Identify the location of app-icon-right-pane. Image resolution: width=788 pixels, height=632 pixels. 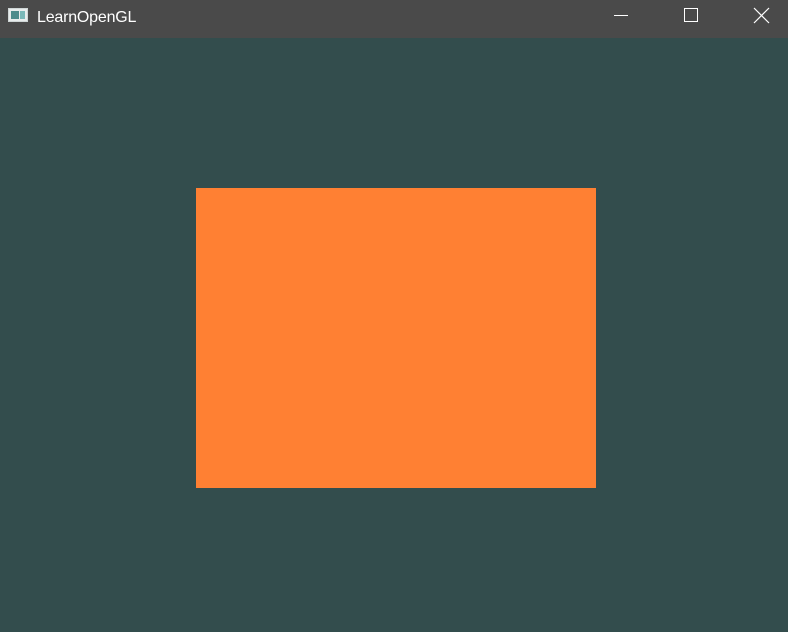
(22, 15).